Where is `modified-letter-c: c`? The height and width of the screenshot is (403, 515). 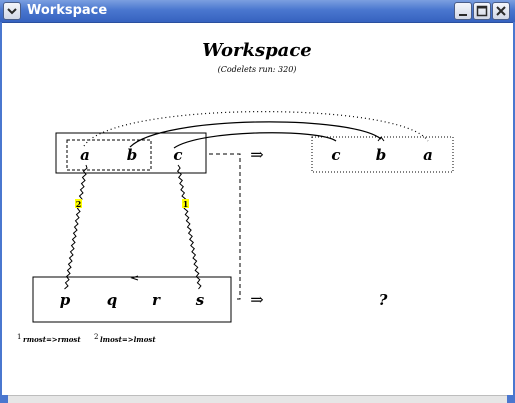
modified-letter-c: c is located at coordinates (335, 155).